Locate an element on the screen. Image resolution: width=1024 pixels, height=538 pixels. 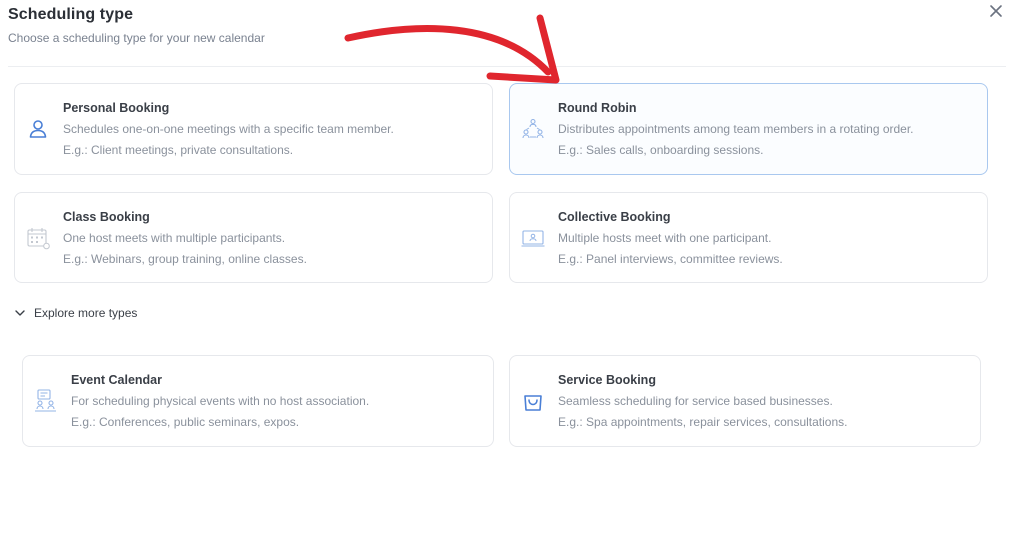
event-audience-icon is located at coordinates (45, 400).